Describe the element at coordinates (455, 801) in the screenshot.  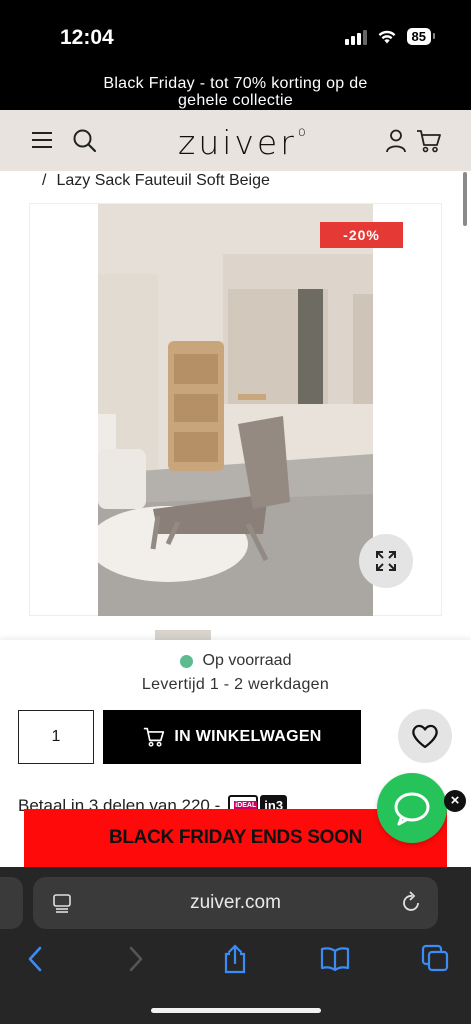
I see `close-chat-icon: ×` at that location.